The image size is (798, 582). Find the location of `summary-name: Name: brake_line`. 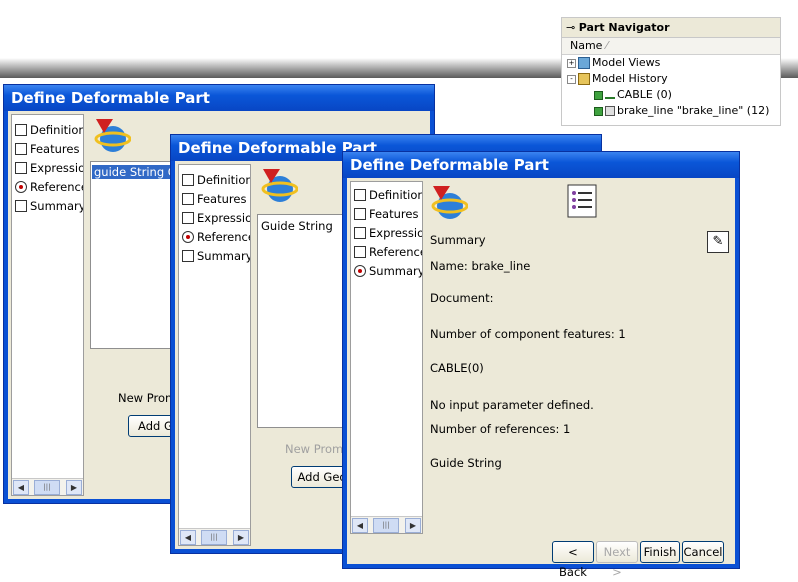

summary-name: Name: brake_line is located at coordinates (480, 266).